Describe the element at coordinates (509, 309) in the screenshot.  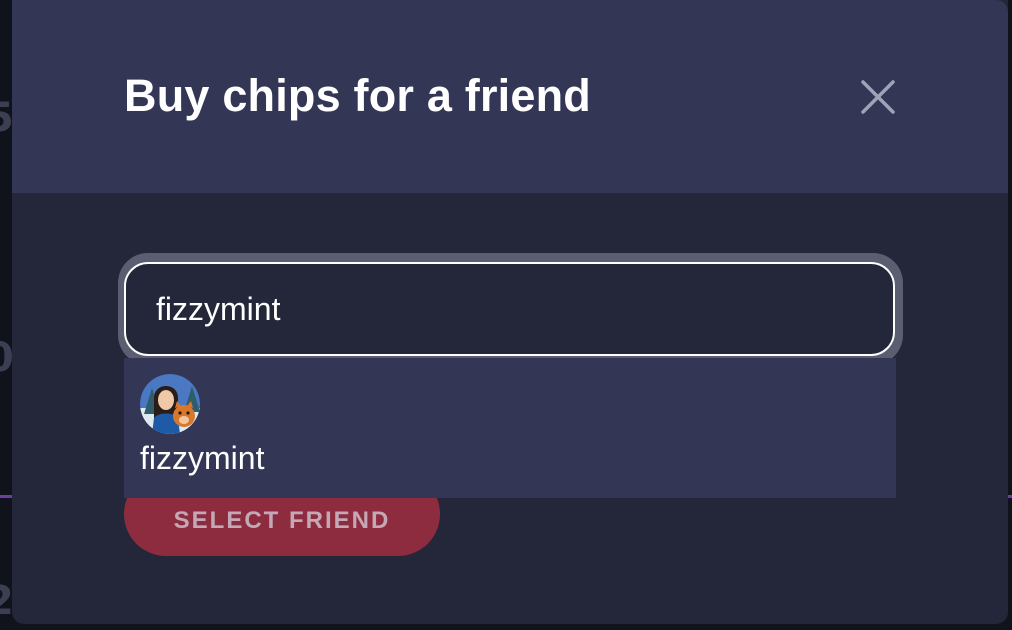
I see `friend-search-input` at that location.